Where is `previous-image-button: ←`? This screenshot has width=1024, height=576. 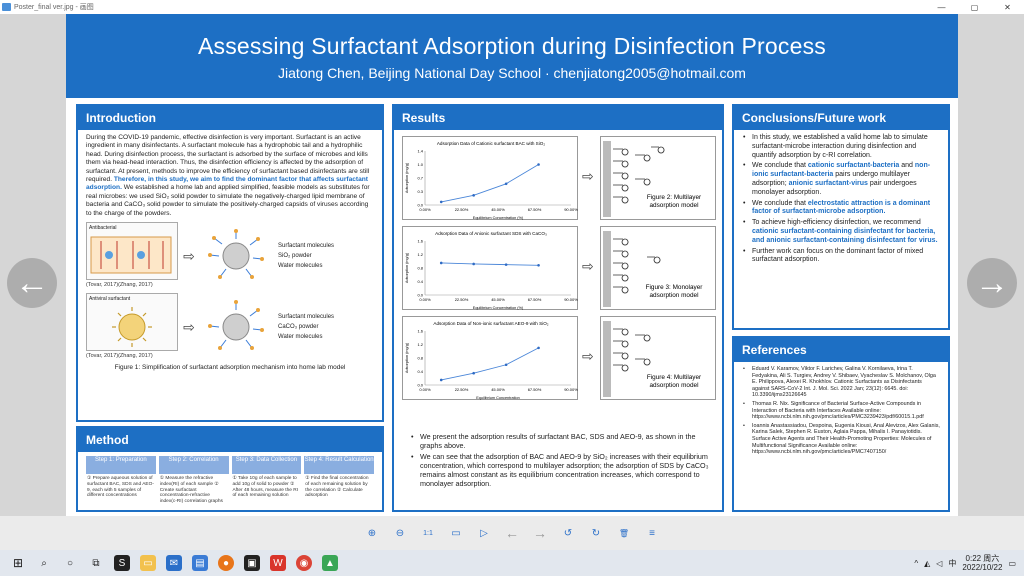
previous-image-button: ← is located at coordinates (32, 283).